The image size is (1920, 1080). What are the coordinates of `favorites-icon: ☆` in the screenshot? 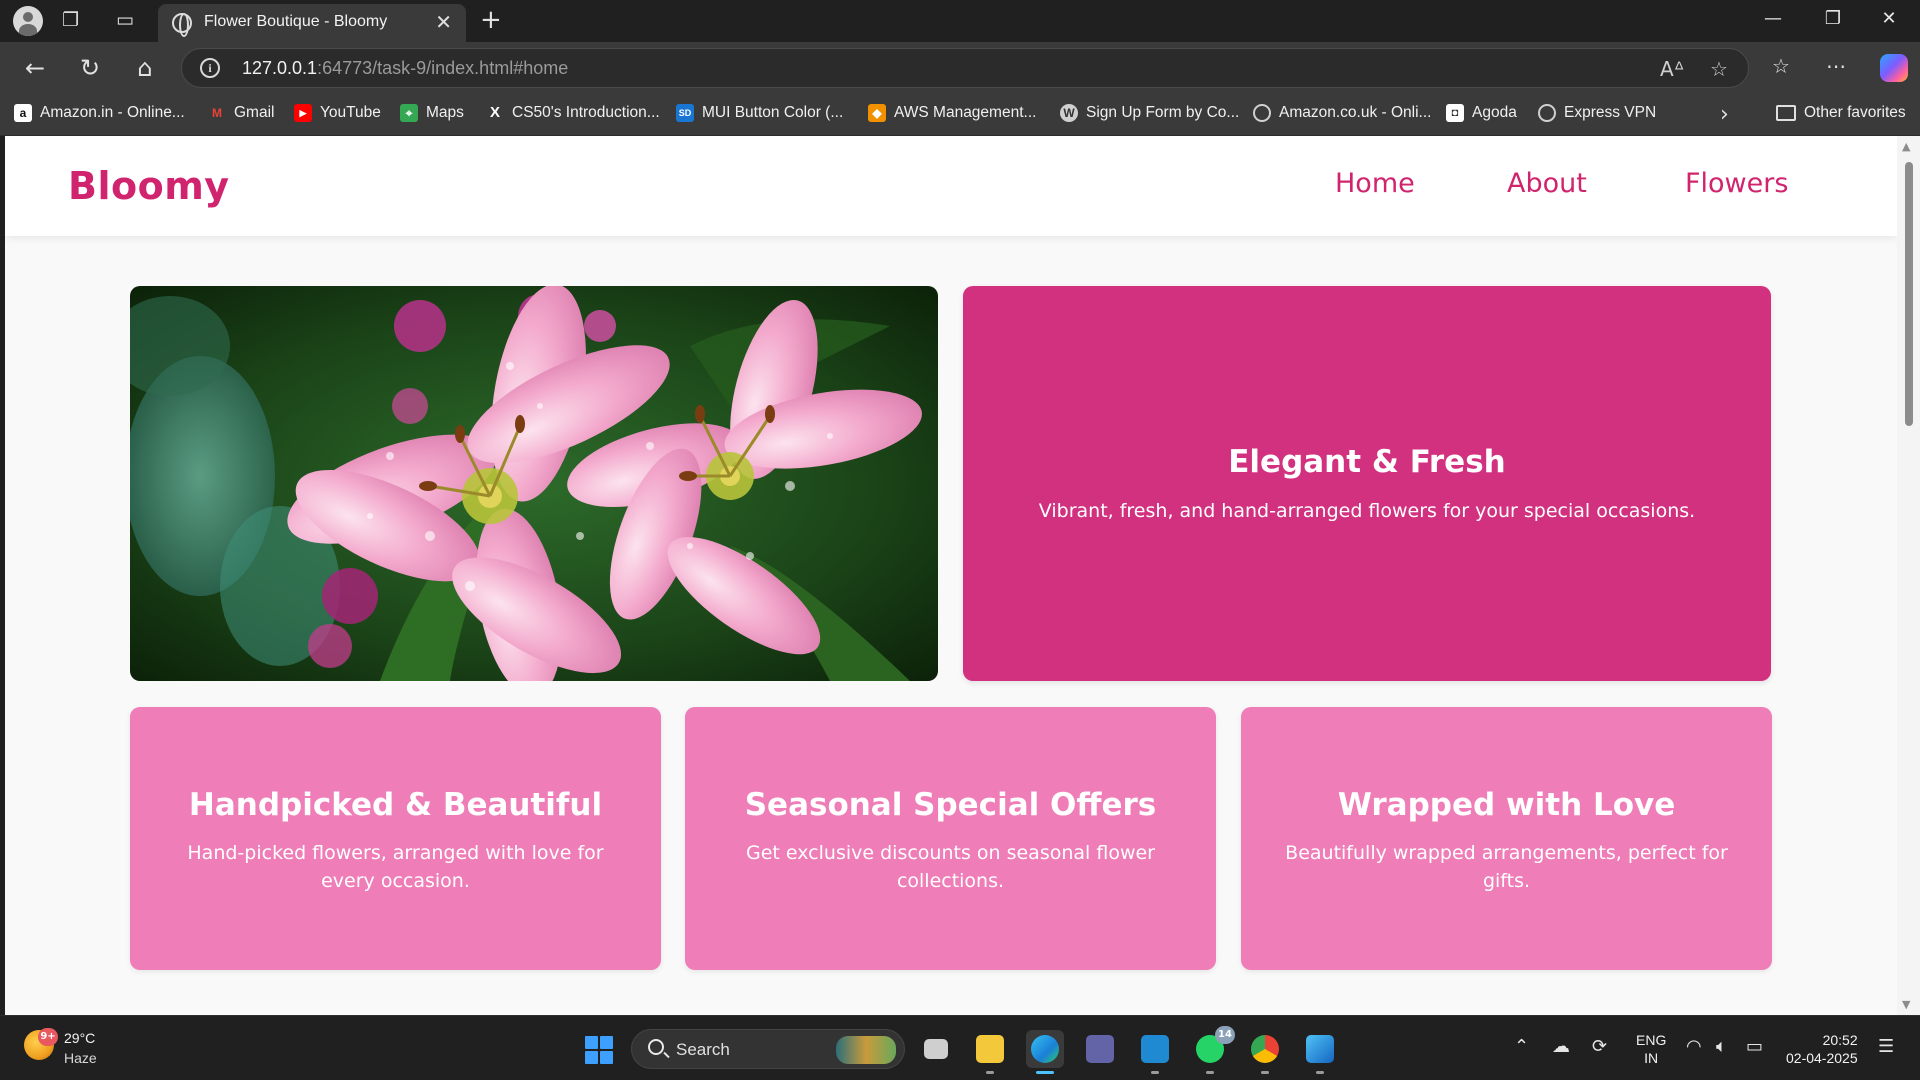 It's located at (1781, 66).